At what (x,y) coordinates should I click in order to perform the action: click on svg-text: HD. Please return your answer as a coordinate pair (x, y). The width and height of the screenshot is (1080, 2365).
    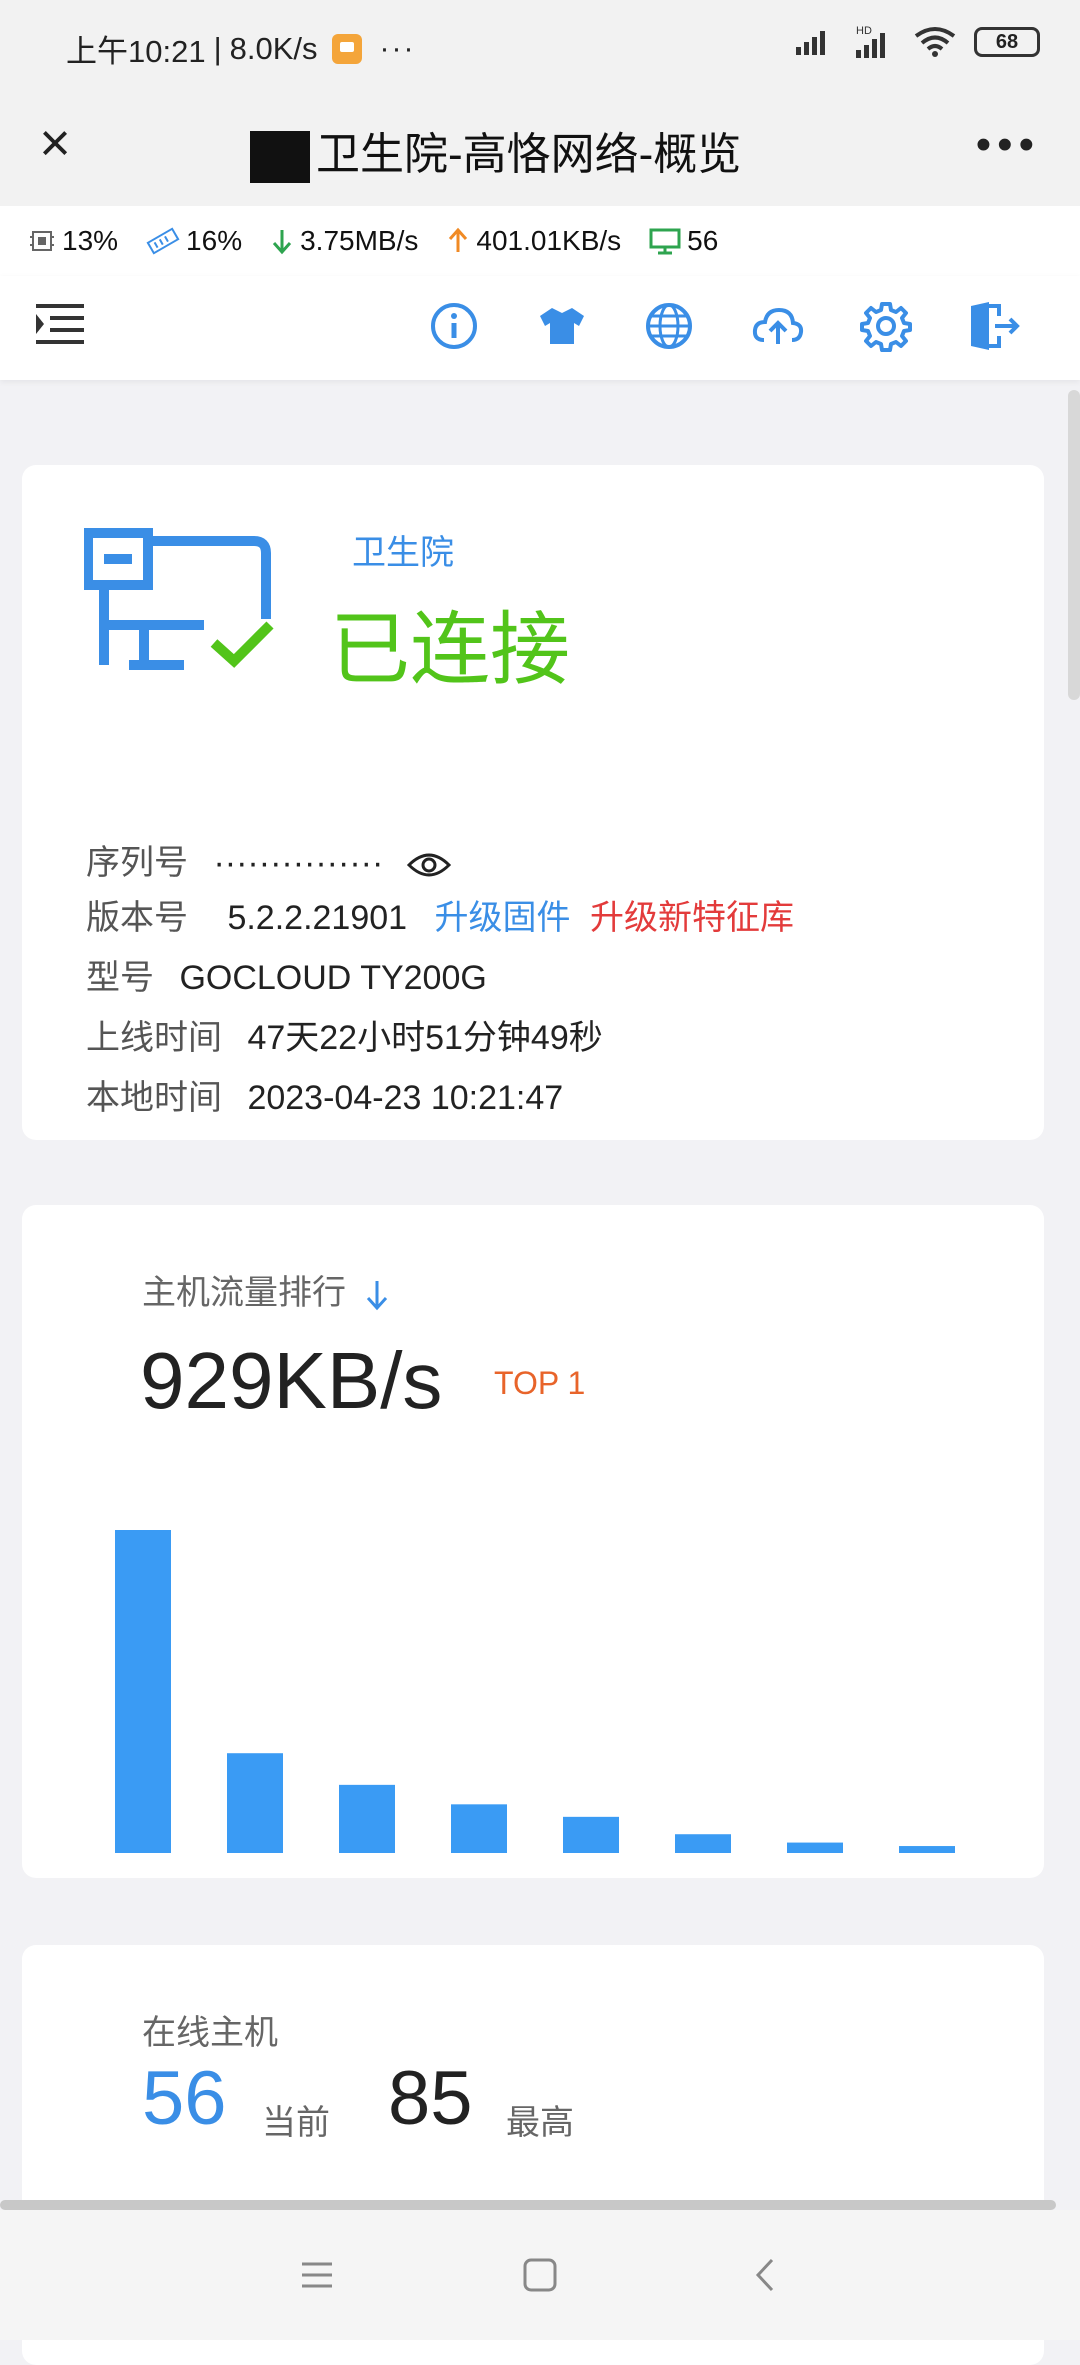
    Looking at the image, I should click on (864, 31).